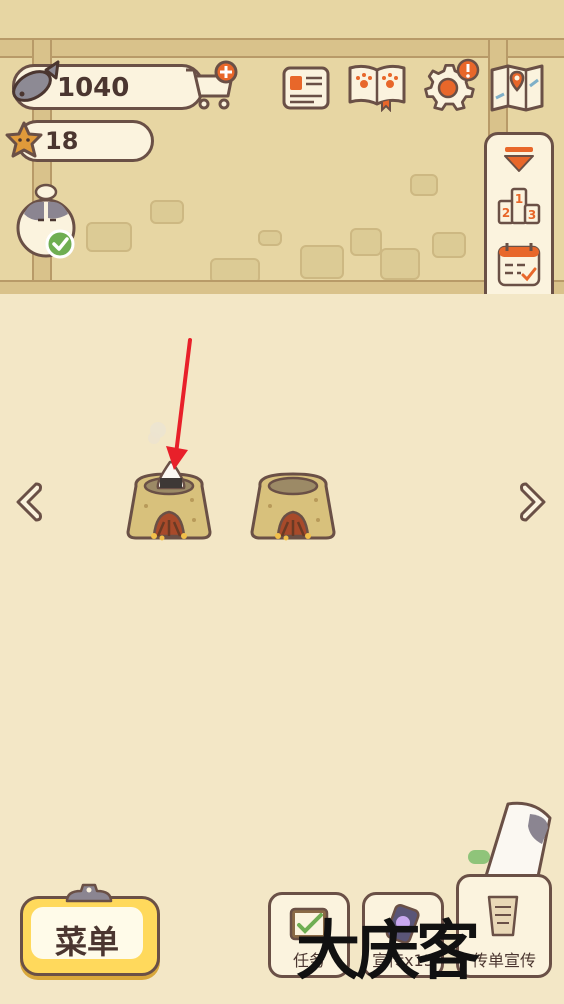 Image resolution: width=564 pixels, height=1004 pixels. What do you see at coordinates (506, 213) in the screenshot?
I see `podium-second-digit: 2` at bounding box center [506, 213].